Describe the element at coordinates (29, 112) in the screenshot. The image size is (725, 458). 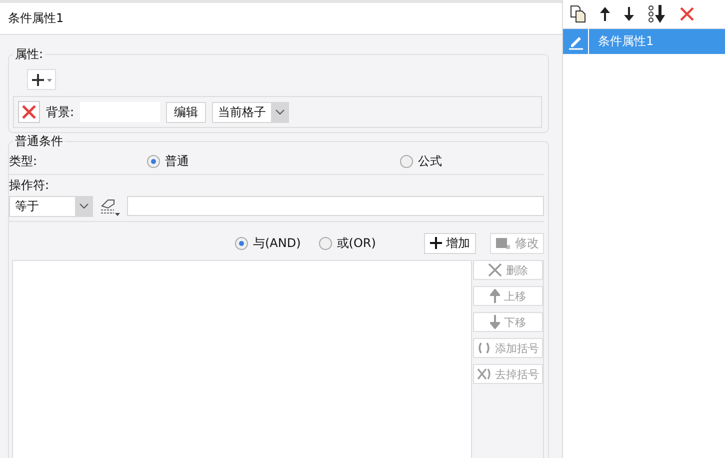
I see `remove-button` at that location.